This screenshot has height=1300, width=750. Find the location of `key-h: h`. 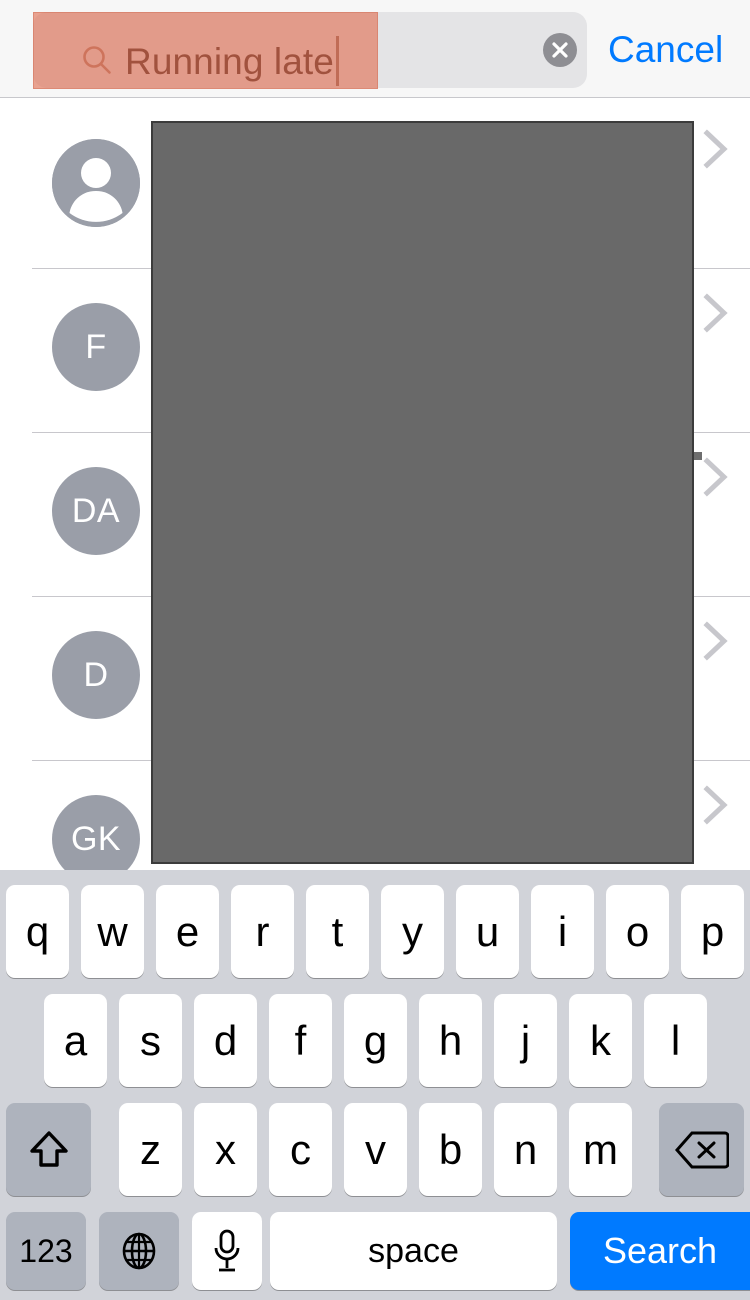

key-h: h is located at coordinates (450, 1040).